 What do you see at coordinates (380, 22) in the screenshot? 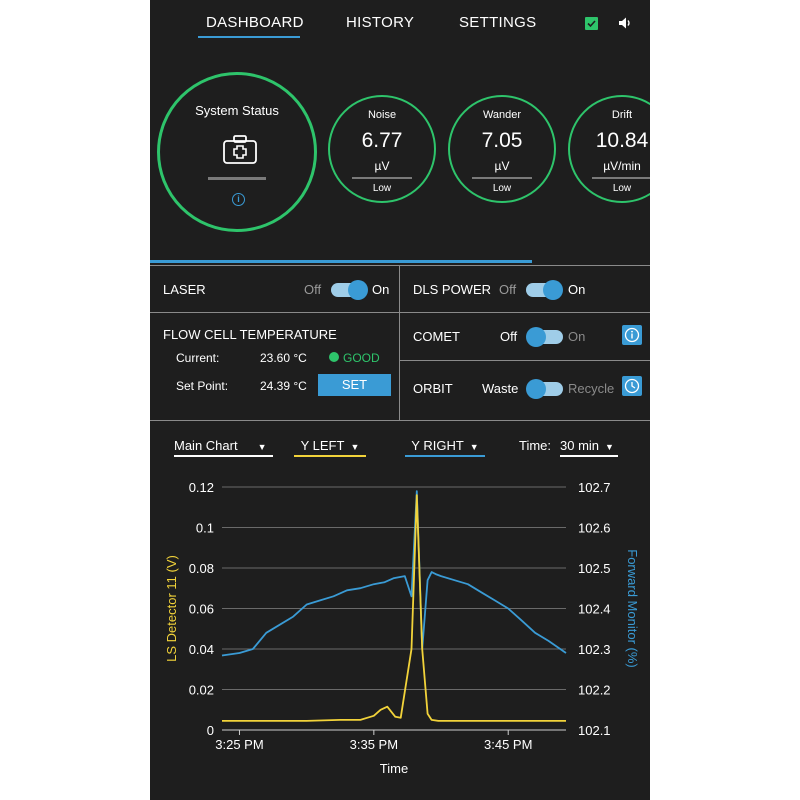
I see `tab-history: HISTORY` at bounding box center [380, 22].